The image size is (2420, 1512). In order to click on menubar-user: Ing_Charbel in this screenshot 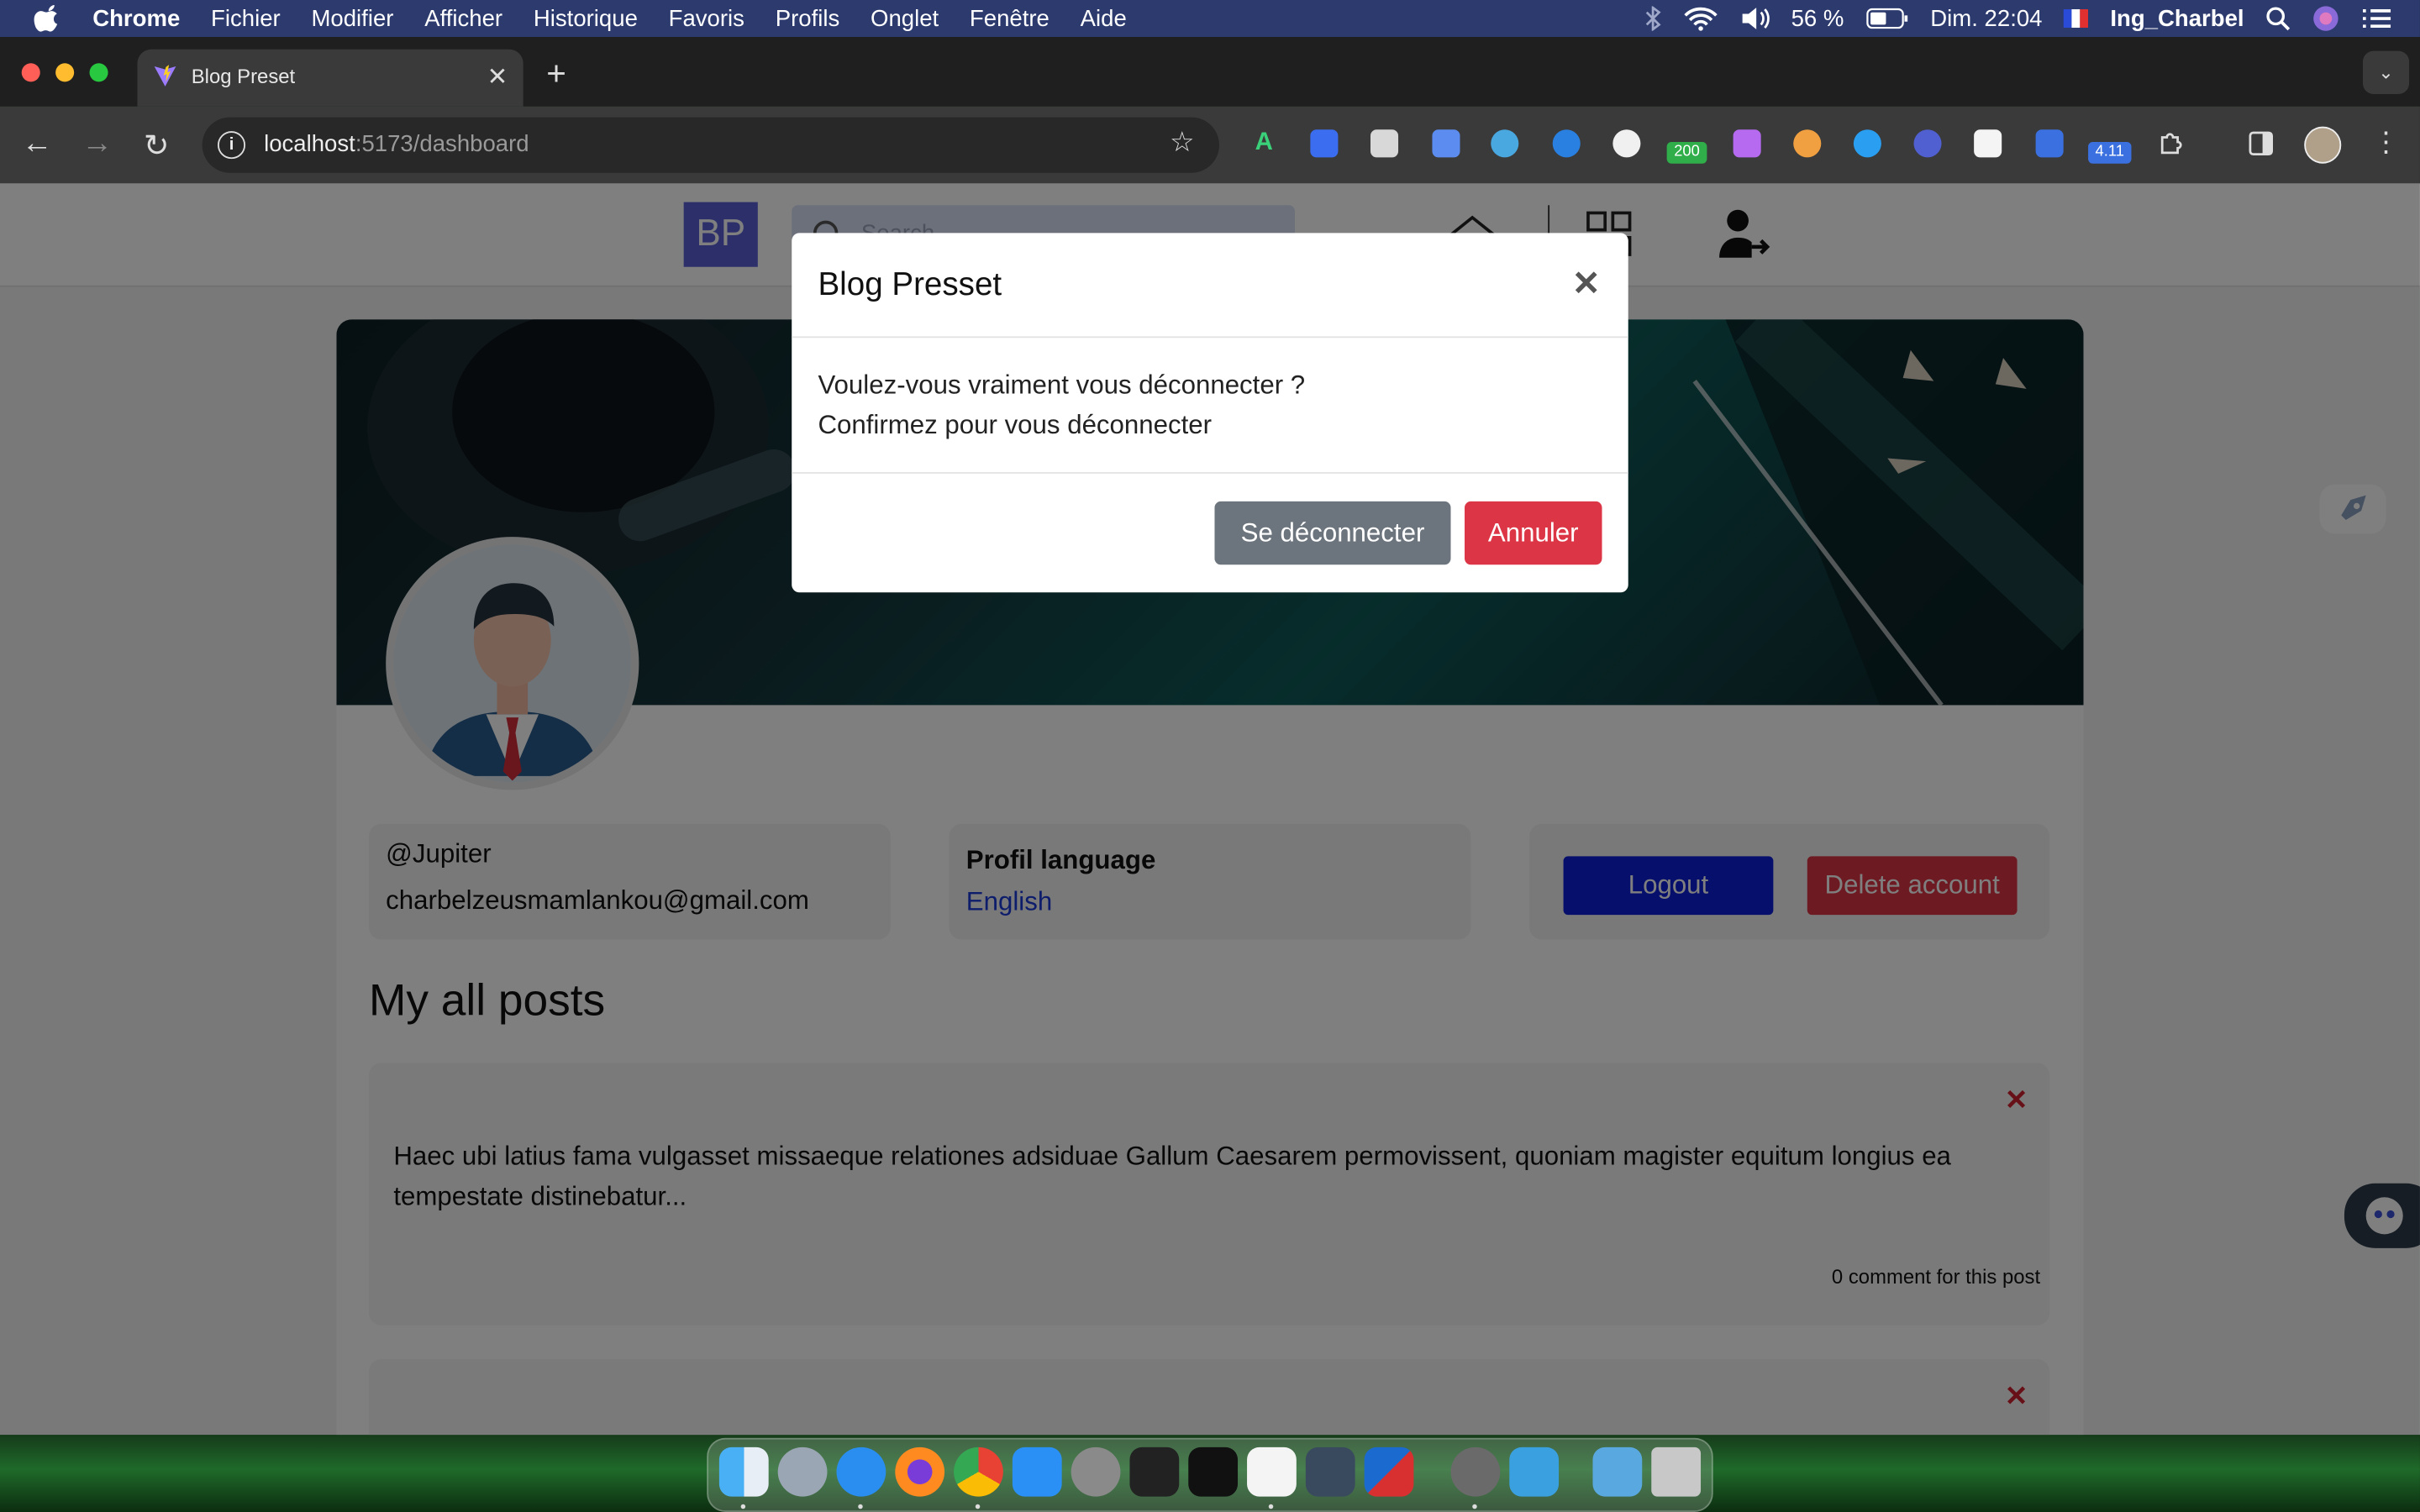, I will do `click(2177, 18)`.